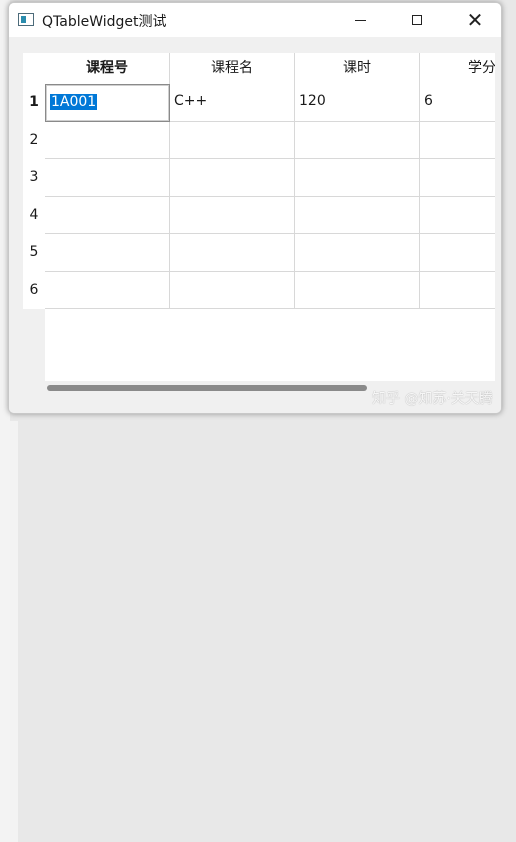 This screenshot has height=842, width=516. I want to click on vertical-header-empty, so click(34, 351).